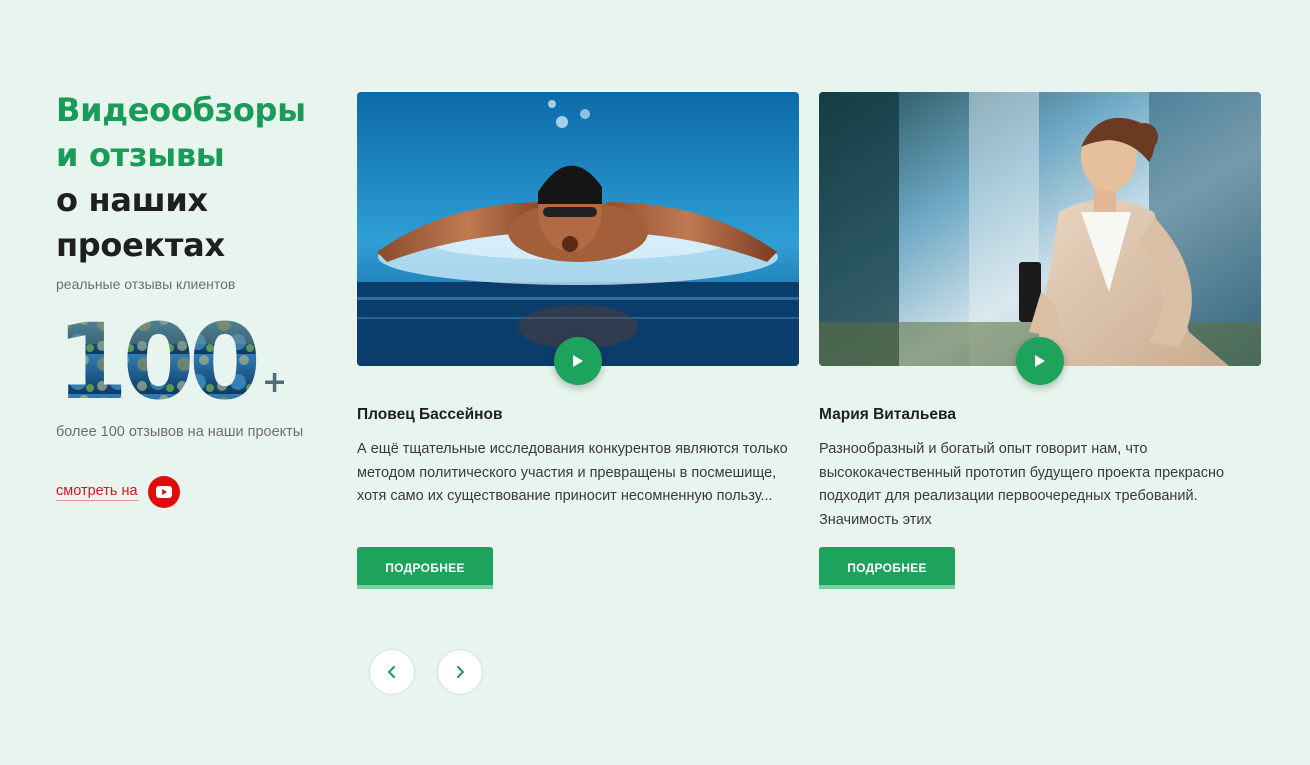 The image size is (1310, 765). I want to click on reviews-counter: 100 +, so click(186, 361).